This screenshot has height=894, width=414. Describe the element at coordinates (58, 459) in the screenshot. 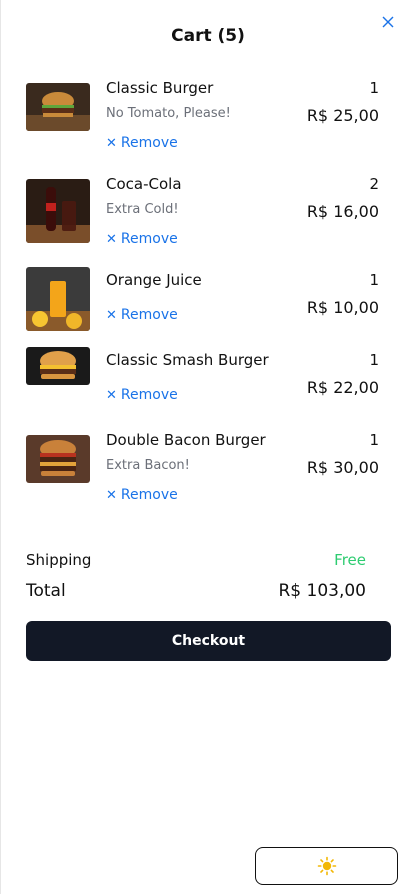

I see `double-bacon-burger-image` at that location.